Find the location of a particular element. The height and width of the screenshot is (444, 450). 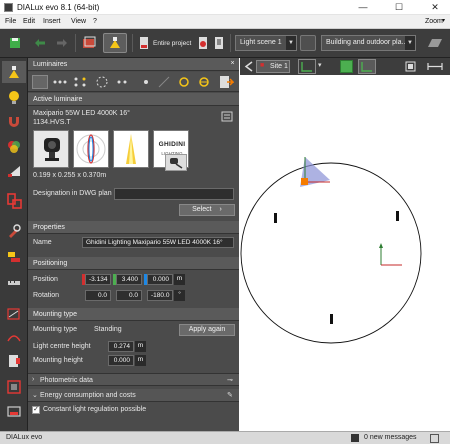

documentation-icon is located at coordinates (14, 361).